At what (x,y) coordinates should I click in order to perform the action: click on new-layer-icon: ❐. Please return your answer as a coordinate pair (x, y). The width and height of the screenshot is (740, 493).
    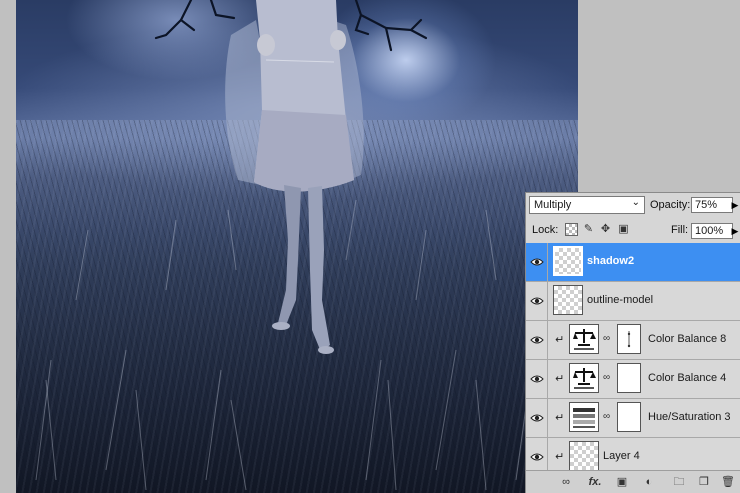
    Looking at the image, I should click on (704, 482).